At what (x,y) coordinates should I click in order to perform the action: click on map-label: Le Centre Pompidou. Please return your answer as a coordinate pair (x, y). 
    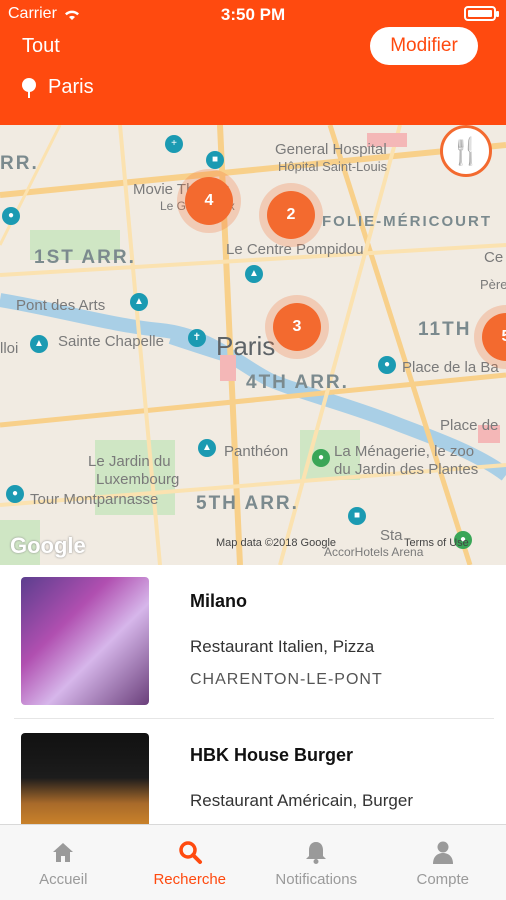
    Looking at the image, I should click on (295, 249).